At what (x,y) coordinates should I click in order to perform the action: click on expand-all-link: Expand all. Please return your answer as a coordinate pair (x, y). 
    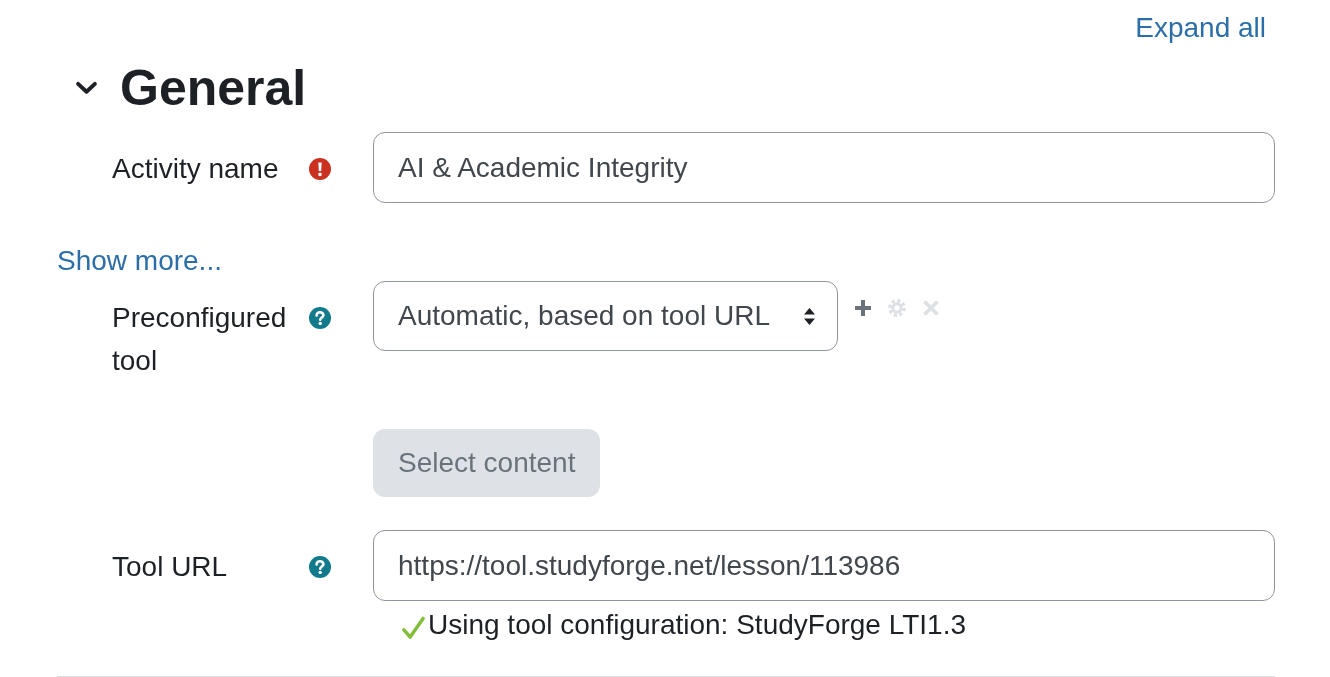
    Looking at the image, I should click on (1200, 28).